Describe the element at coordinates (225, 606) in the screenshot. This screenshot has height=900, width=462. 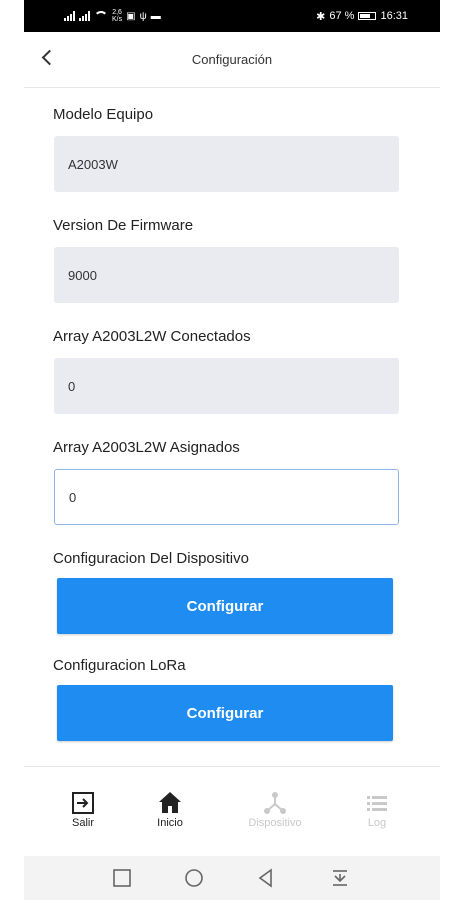
I see `device-config-button: Configurar` at that location.